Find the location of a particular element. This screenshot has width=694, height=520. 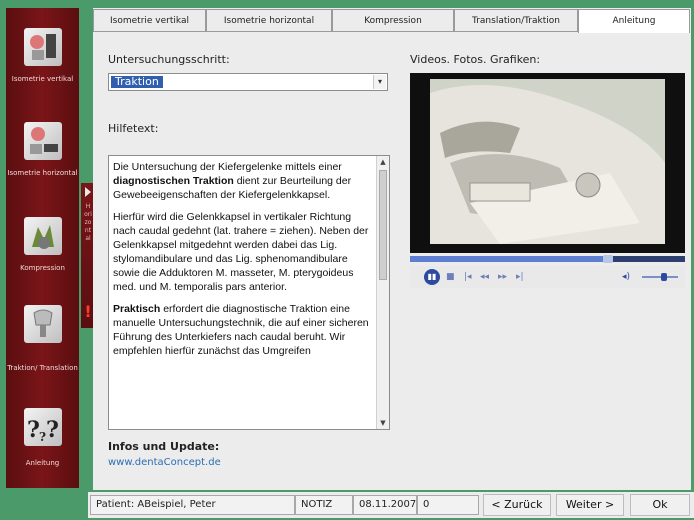

info-label: Infos und Update: is located at coordinates (164, 446).